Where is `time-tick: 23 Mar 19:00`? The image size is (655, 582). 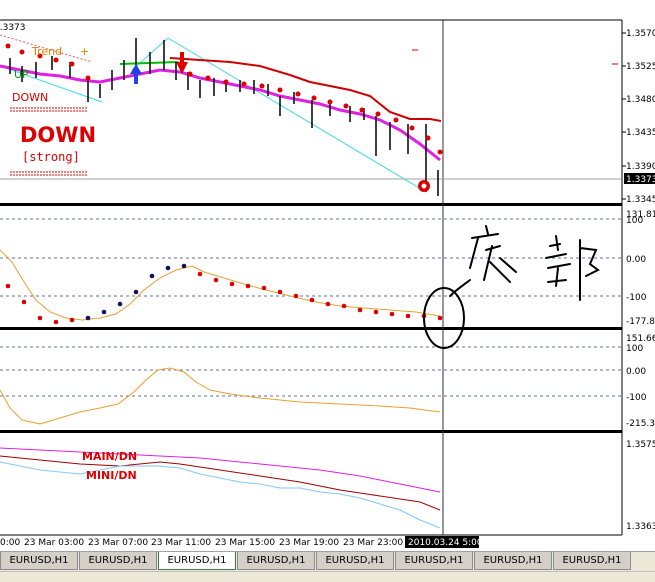 time-tick: 23 Mar 19:00 is located at coordinates (309, 543).